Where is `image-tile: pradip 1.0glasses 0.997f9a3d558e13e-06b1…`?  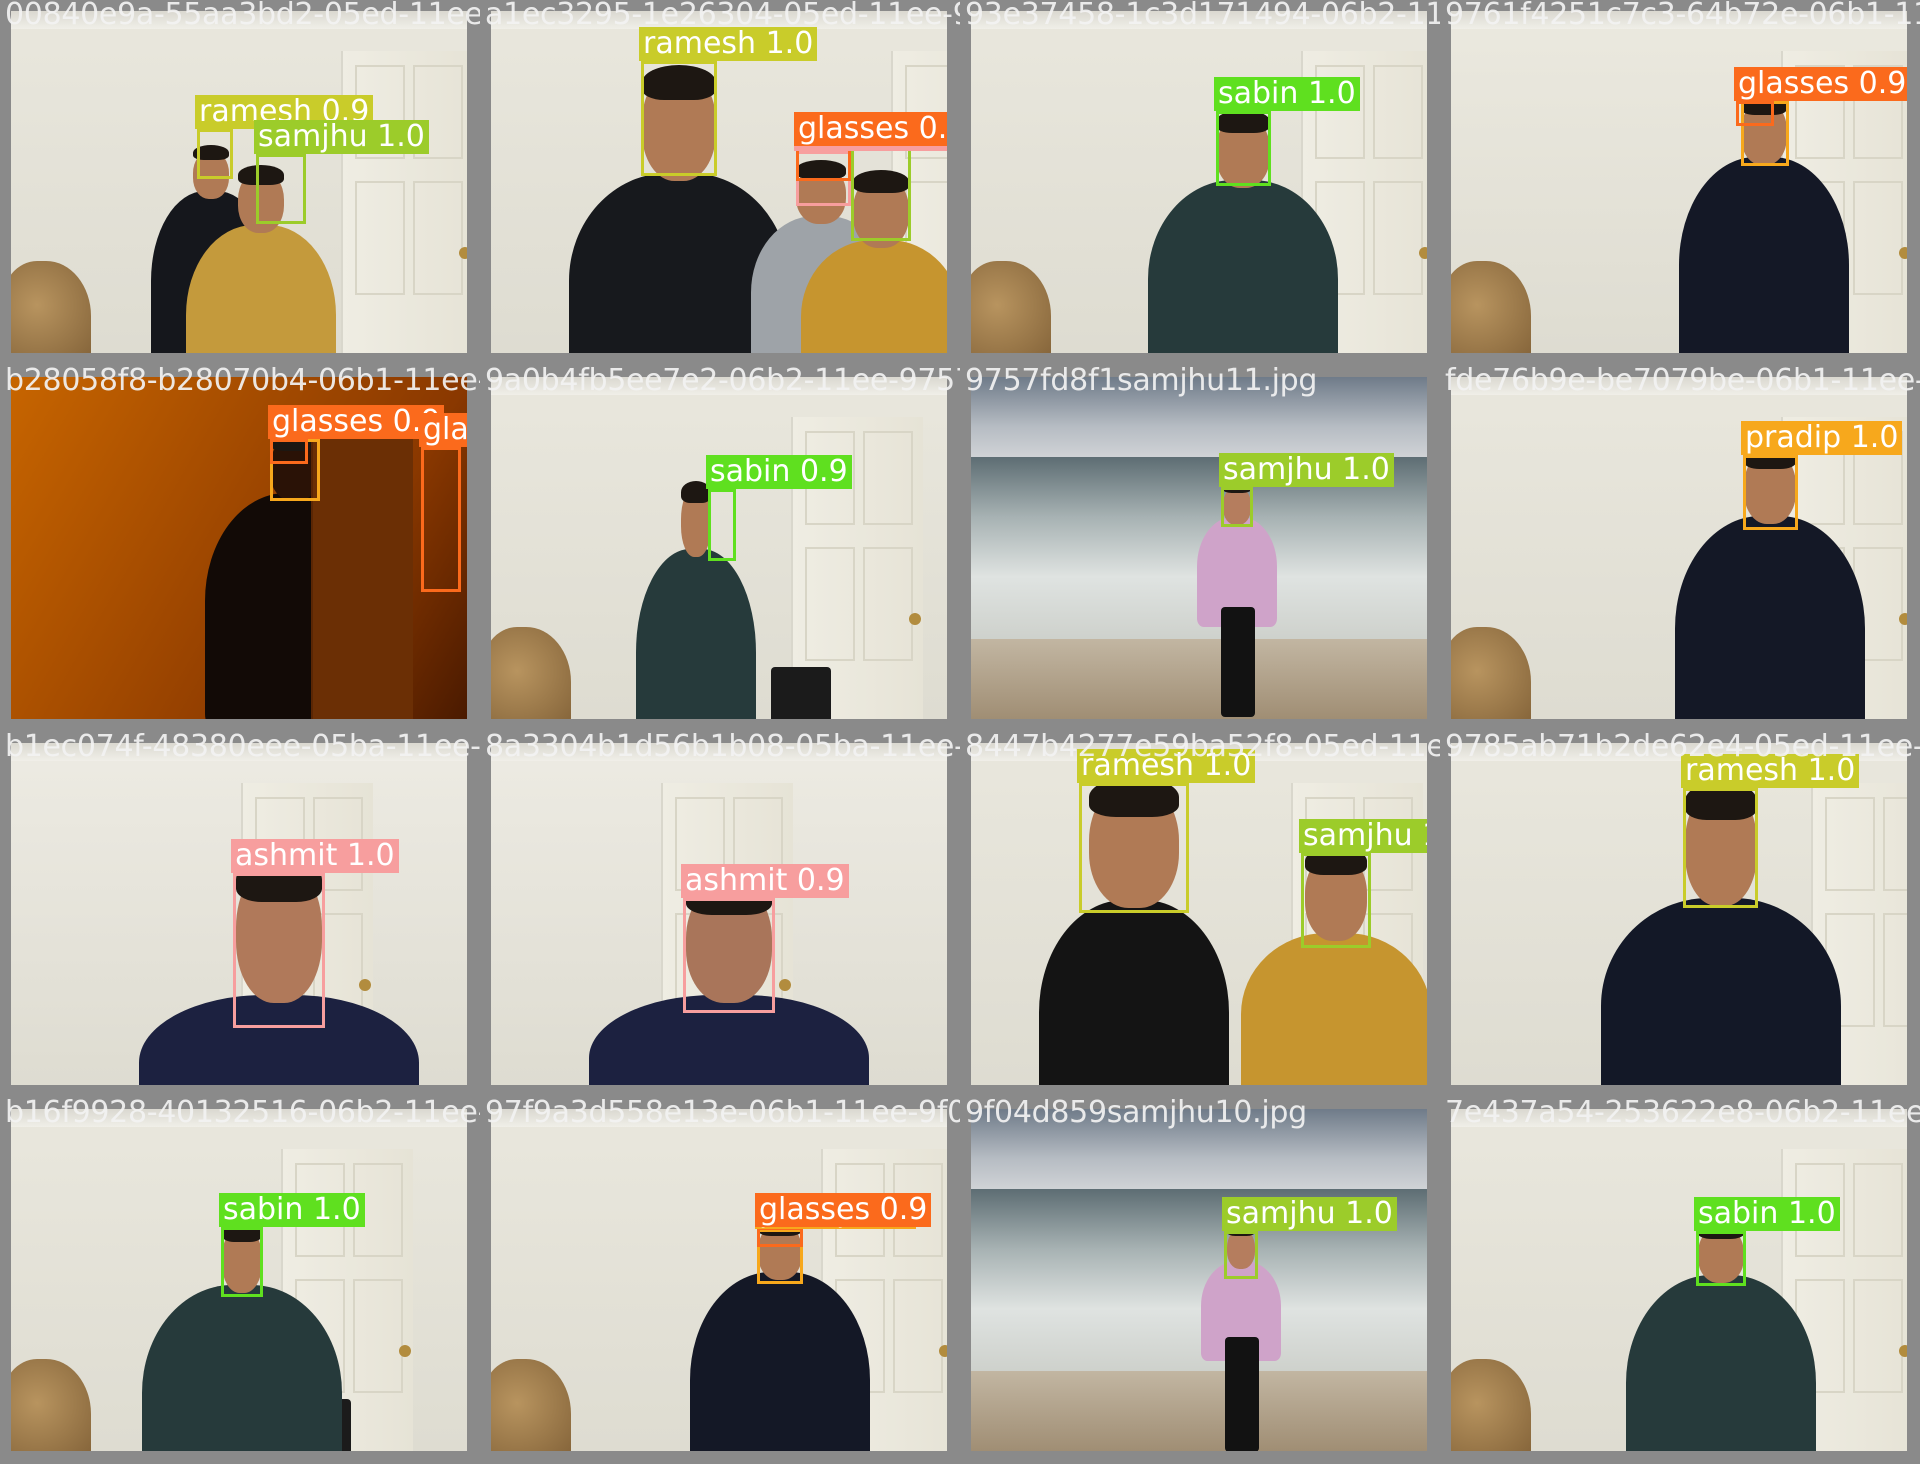 image-tile: pradip 1.0glasses 0.997f9a3d558e13e-06b1… is located at coordinates (720, 1281).